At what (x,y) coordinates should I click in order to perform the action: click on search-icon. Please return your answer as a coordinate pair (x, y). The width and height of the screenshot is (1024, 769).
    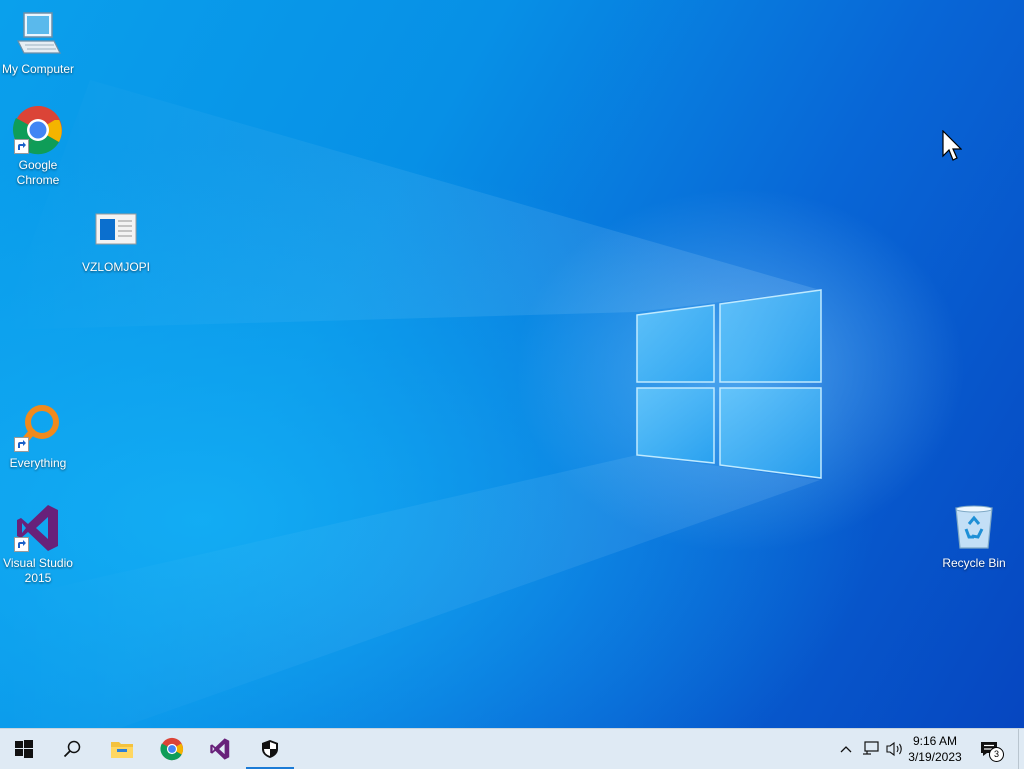
    Looking at the image, I should click on (72, 749).